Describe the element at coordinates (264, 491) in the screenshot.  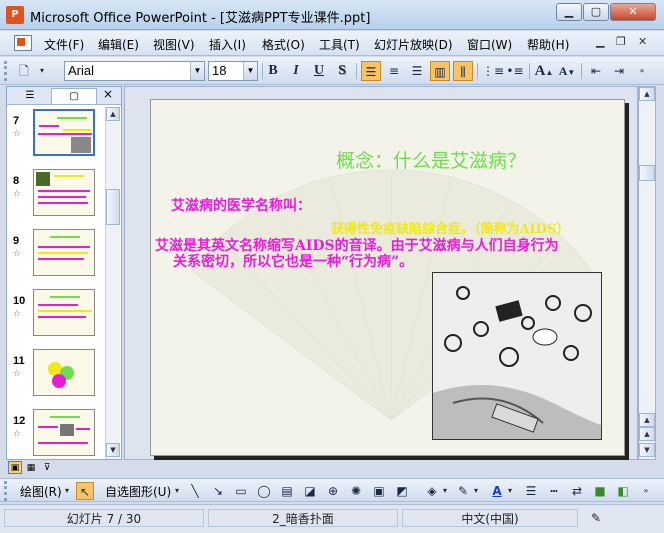
I see `oval-icon: ◯` at that location.